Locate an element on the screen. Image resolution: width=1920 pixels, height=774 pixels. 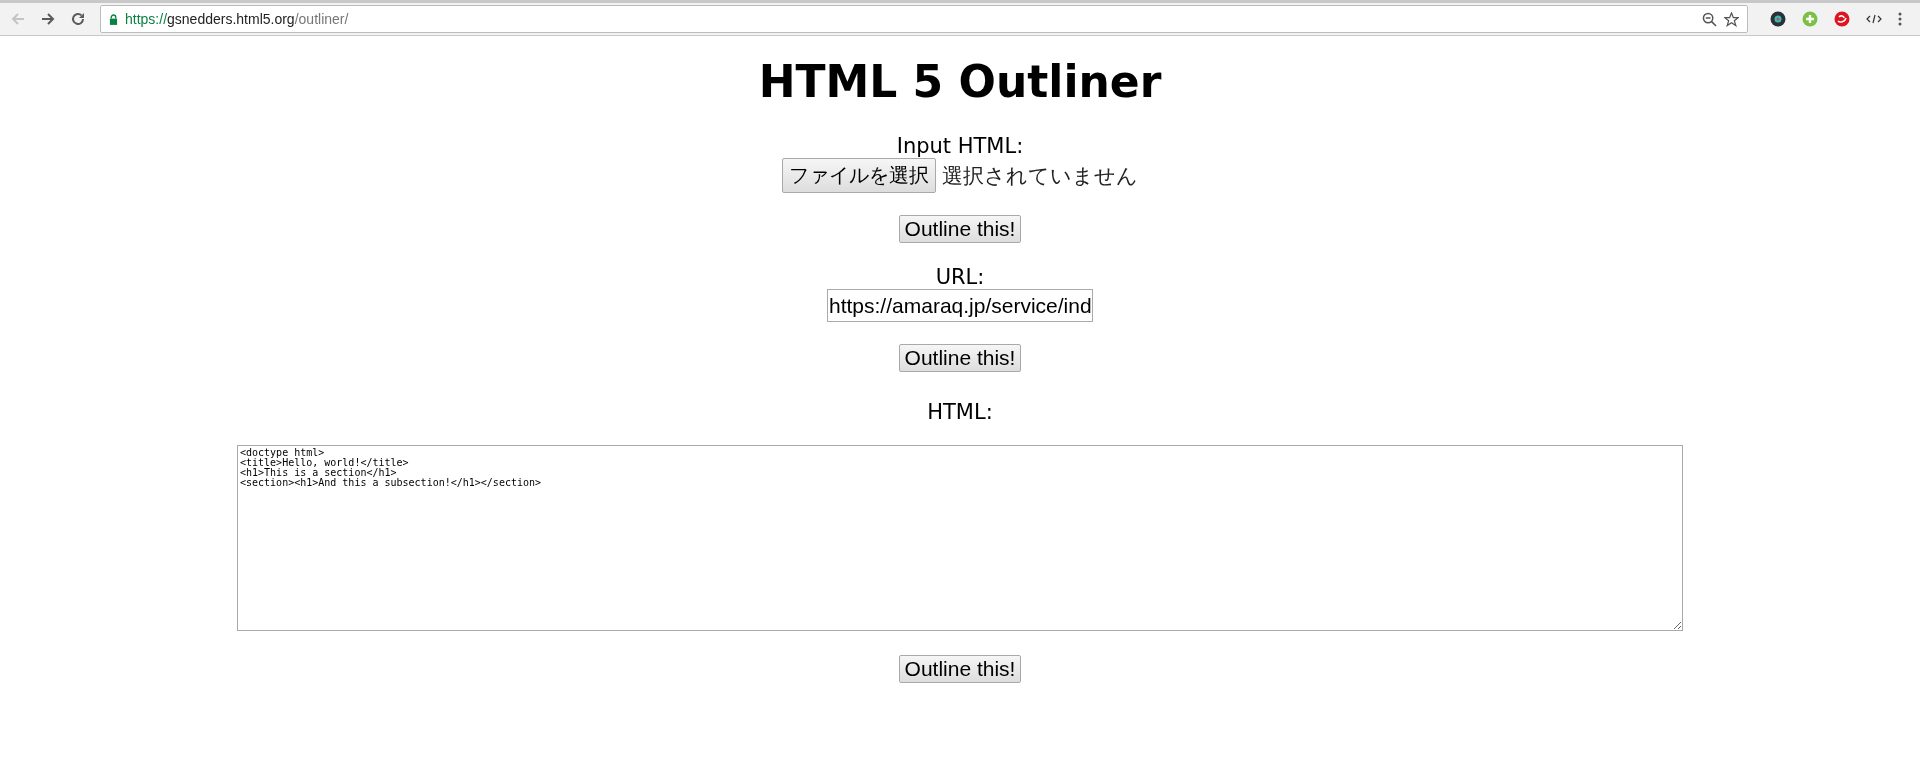
html-label: HTML: is located at coordinates (960, 412).